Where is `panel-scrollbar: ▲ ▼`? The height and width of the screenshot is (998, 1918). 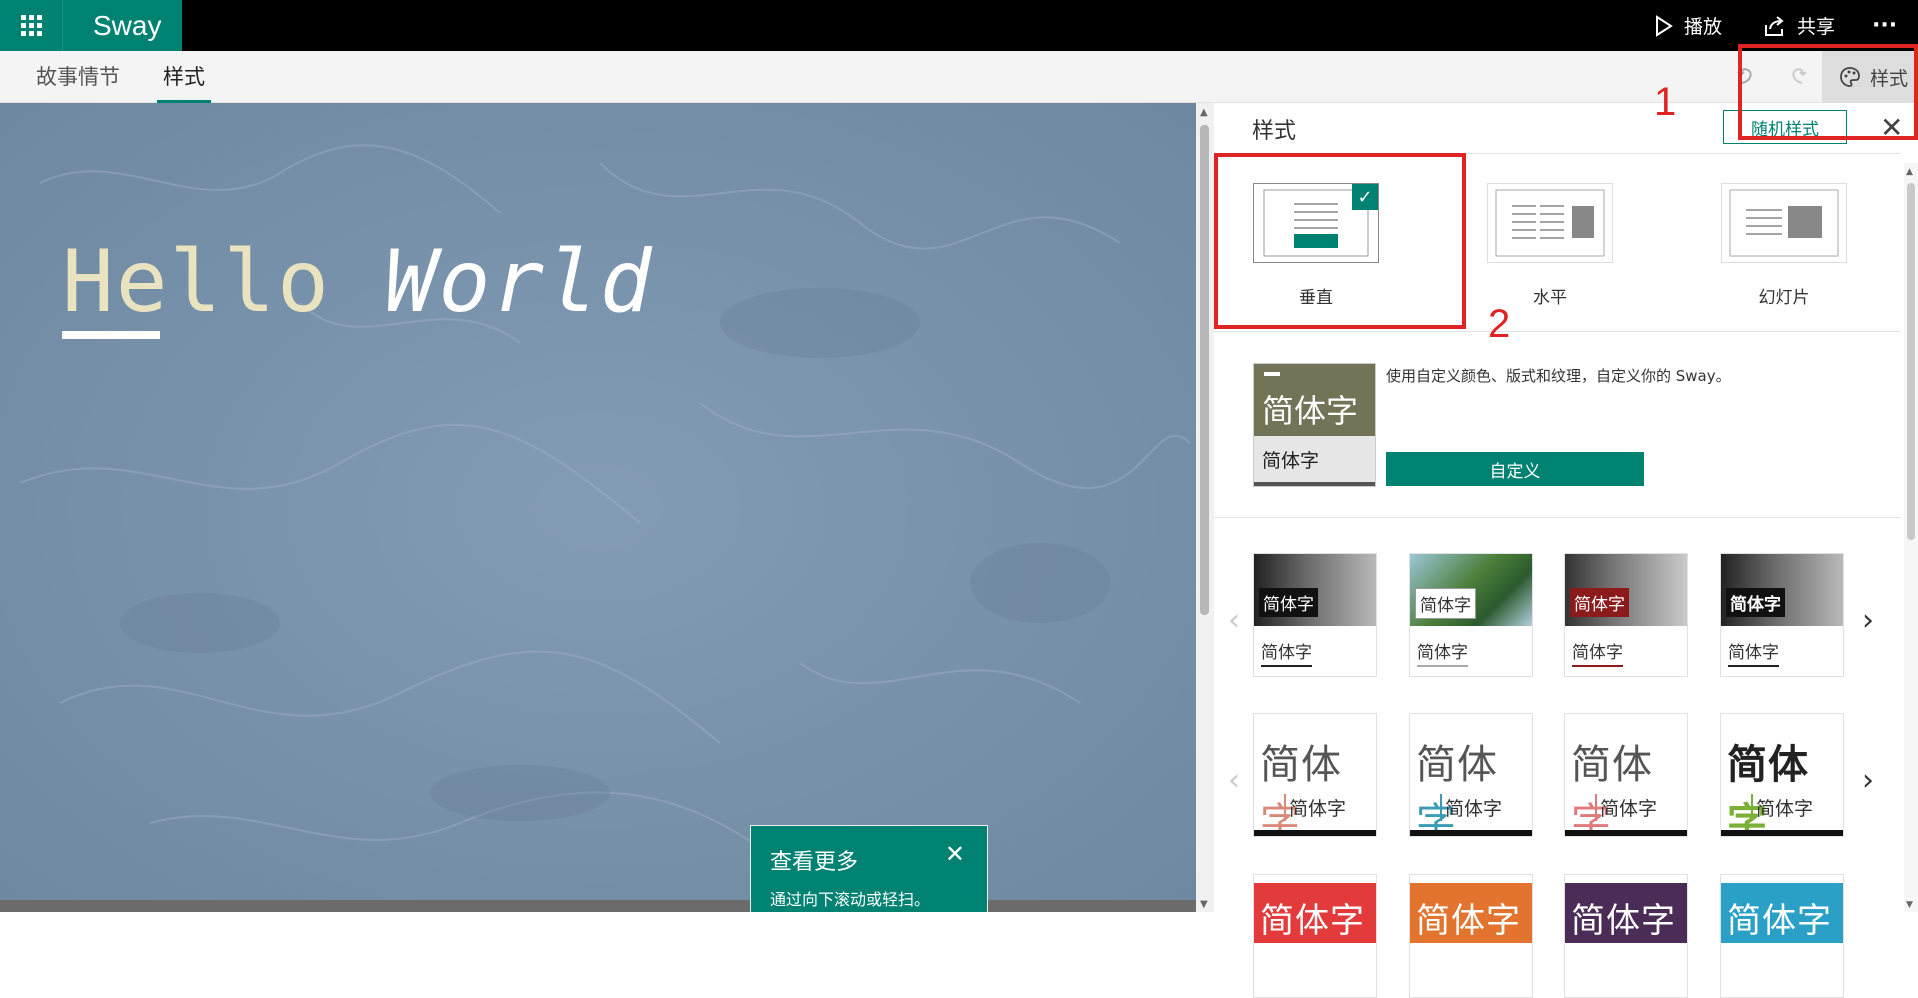
panel-scrollbar: ▲ ▼ is located at coordinates (1911, 537).